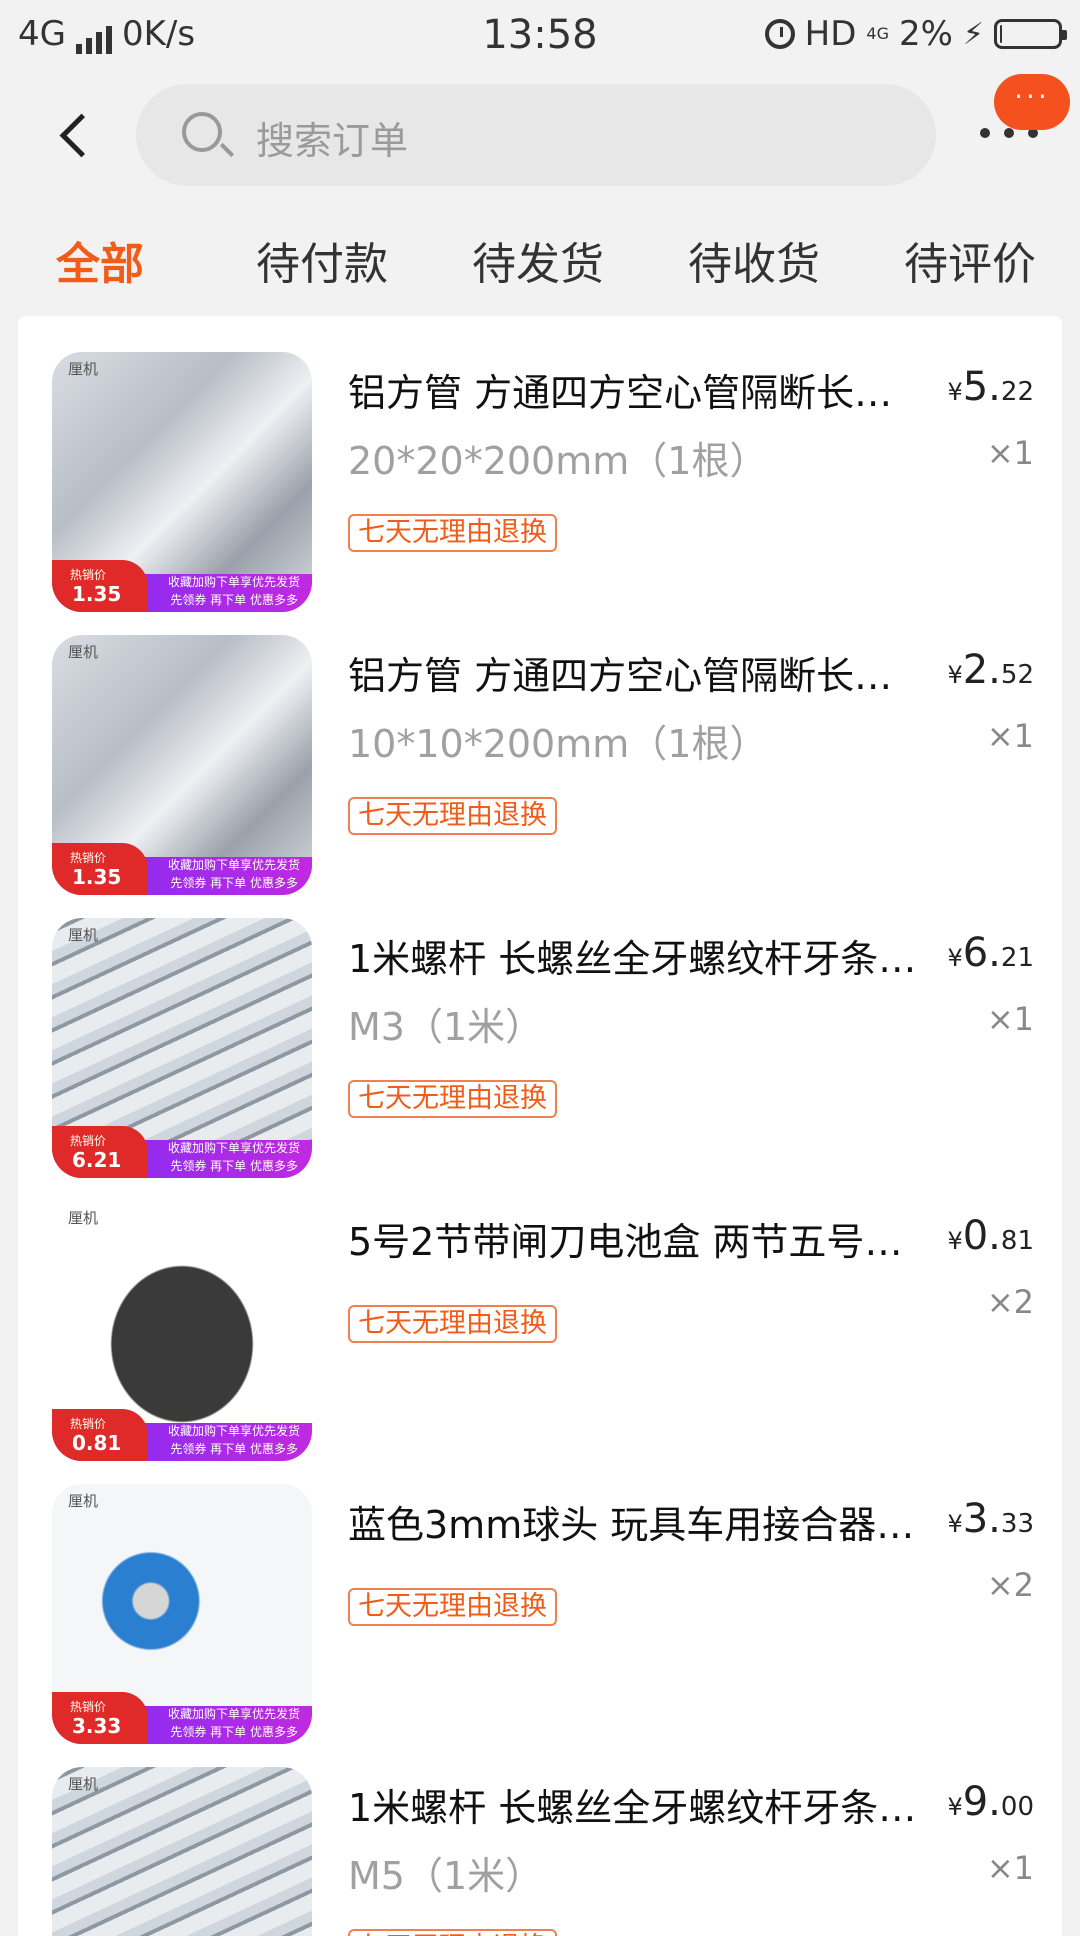 The image size is (1080, 1936). Describe the element at coordinates (830, 34) in the screenshot. I see `hd-label: HD` at that location.